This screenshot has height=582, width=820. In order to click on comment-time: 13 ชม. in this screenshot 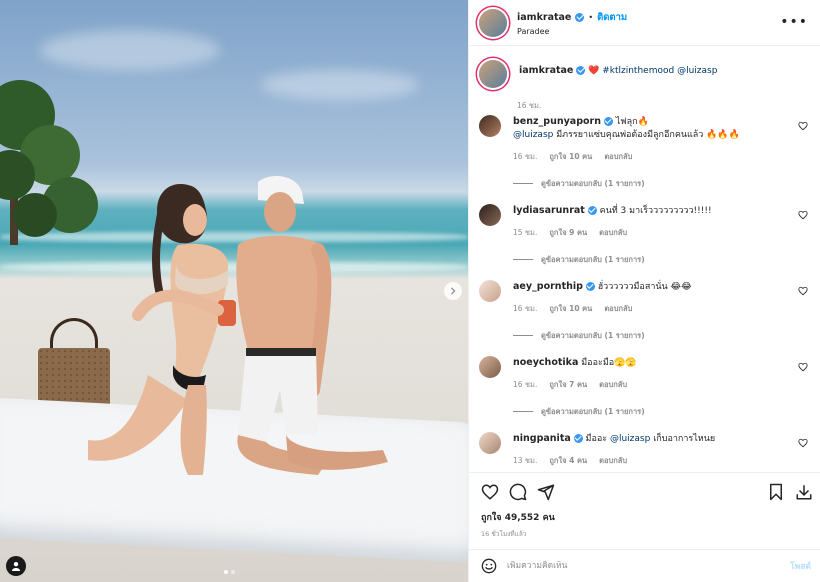, I will do `click(525, 460)`.